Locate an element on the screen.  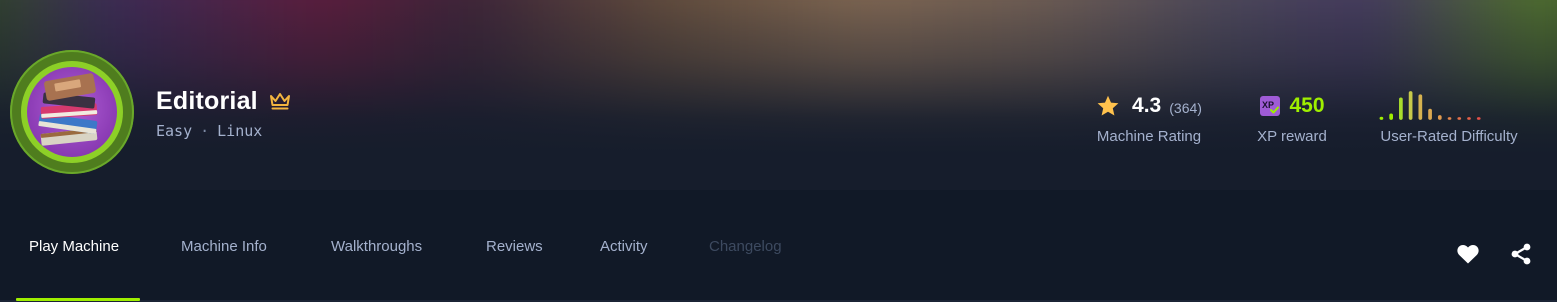
tab-reviews: Reviews is located at coordinates (514, 268).